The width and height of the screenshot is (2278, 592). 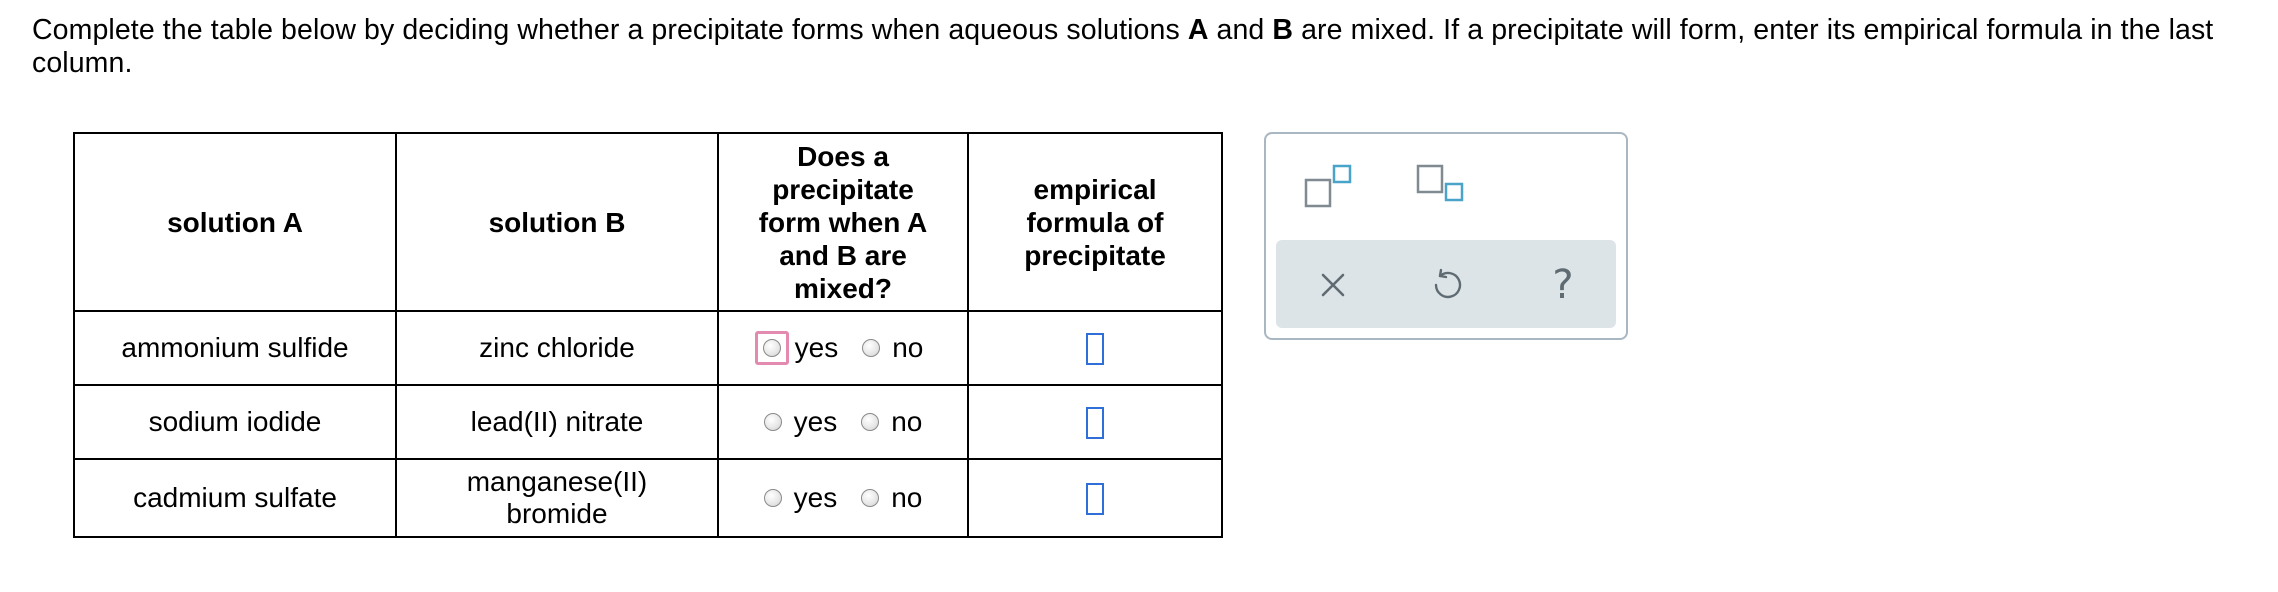 What do you see at coordinates (235, 422) in the screenshot?
I see `solution-a-cell: sodium iodide` at bounding box center [235, 422].